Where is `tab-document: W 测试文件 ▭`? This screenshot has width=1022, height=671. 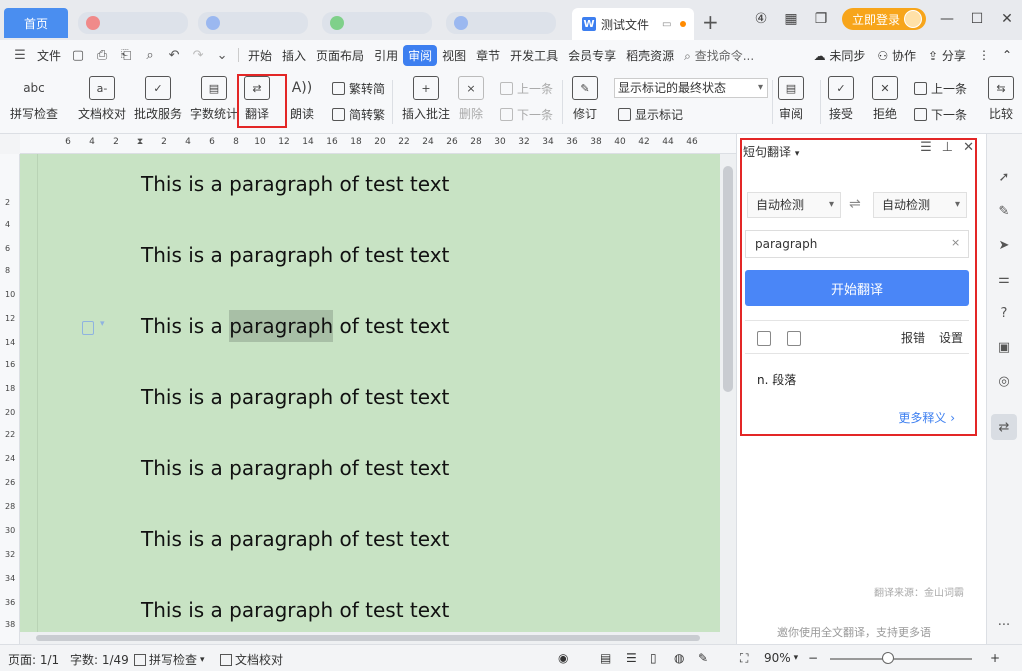
tab-document: W 测试文件 ▭ is located at coordinates (633, 24).